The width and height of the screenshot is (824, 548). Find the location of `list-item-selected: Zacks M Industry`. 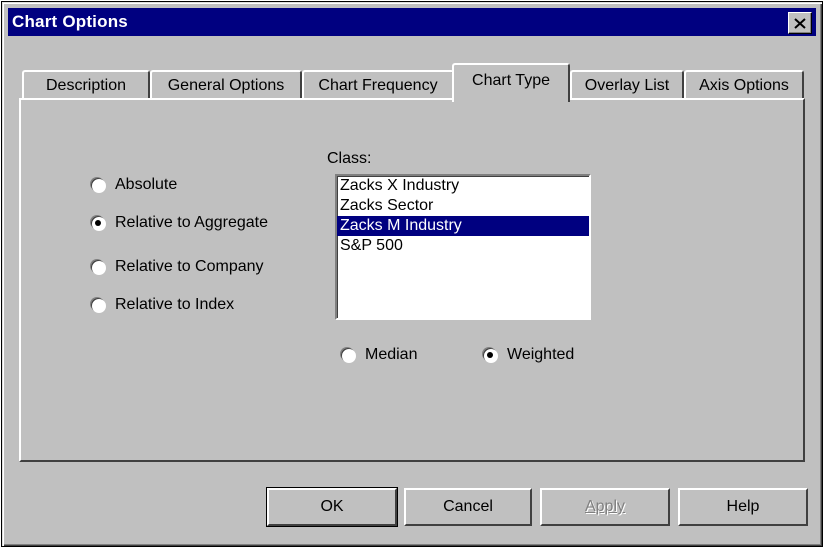

list-item-selected: Zacks M Industry is located at coordinates (463, 226).